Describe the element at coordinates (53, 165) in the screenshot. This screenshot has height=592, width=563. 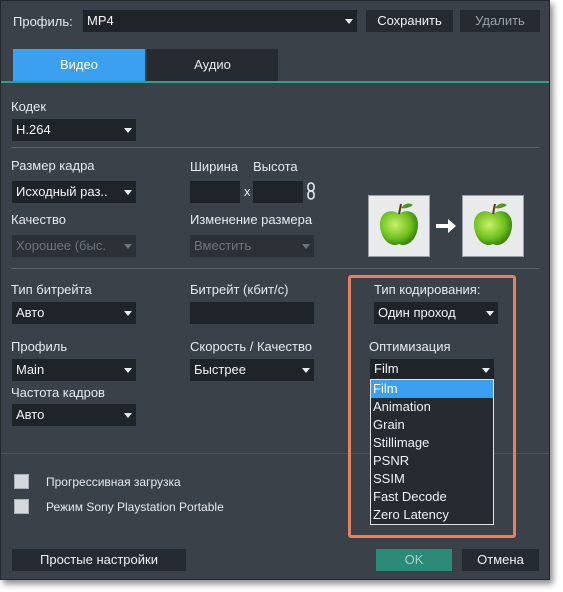
I see `frame-size-label: Размер кадра` at that location.